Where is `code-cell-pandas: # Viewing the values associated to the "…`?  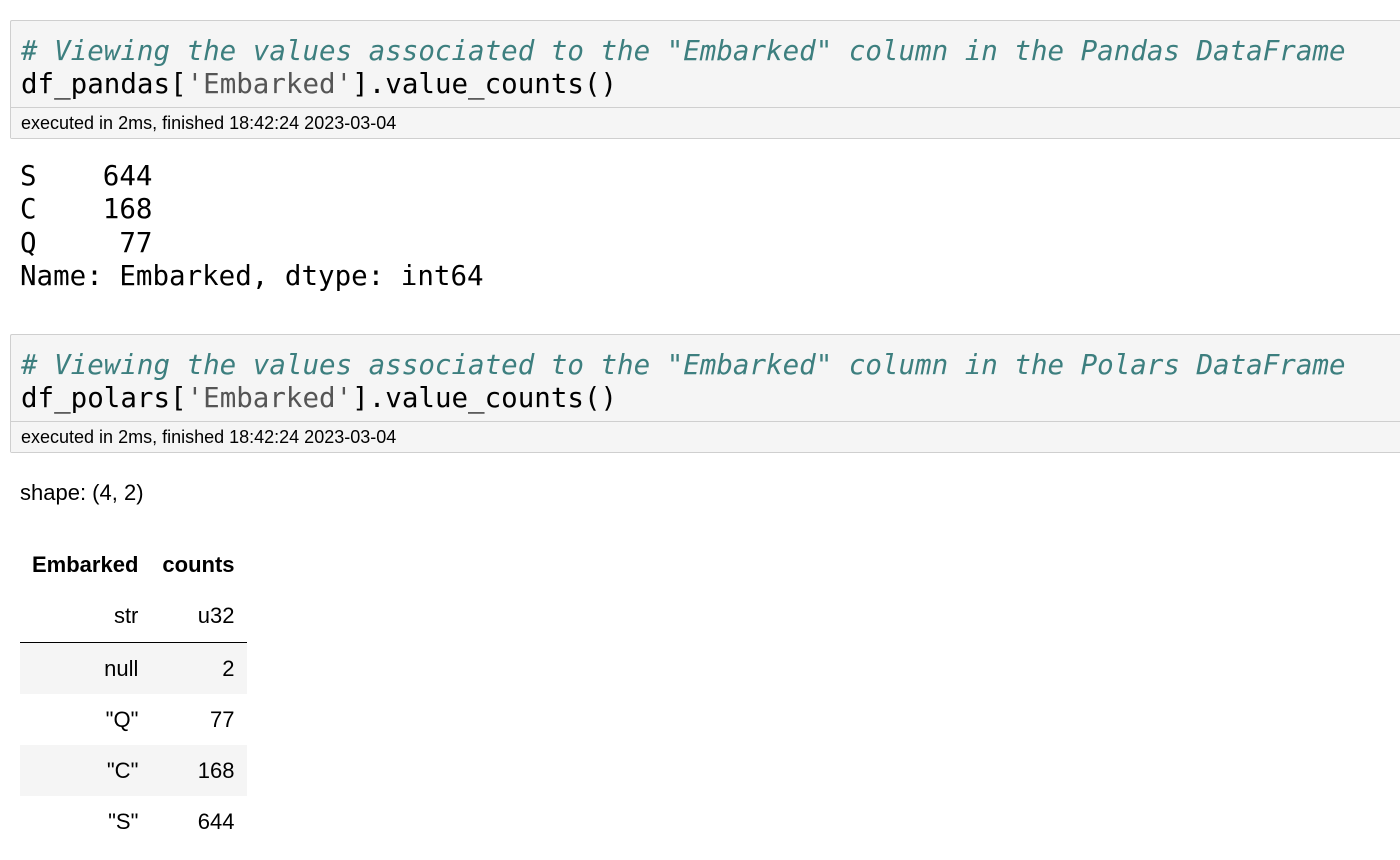
code-cell-pandas: # Viewing the values associated to the "… is located at coordinates (705, 79).